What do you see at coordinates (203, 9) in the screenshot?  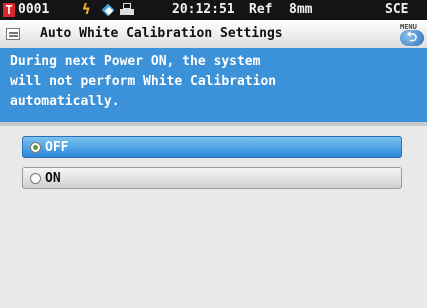 I see `clock: 20:12:51` at bounding box center [203, 9].